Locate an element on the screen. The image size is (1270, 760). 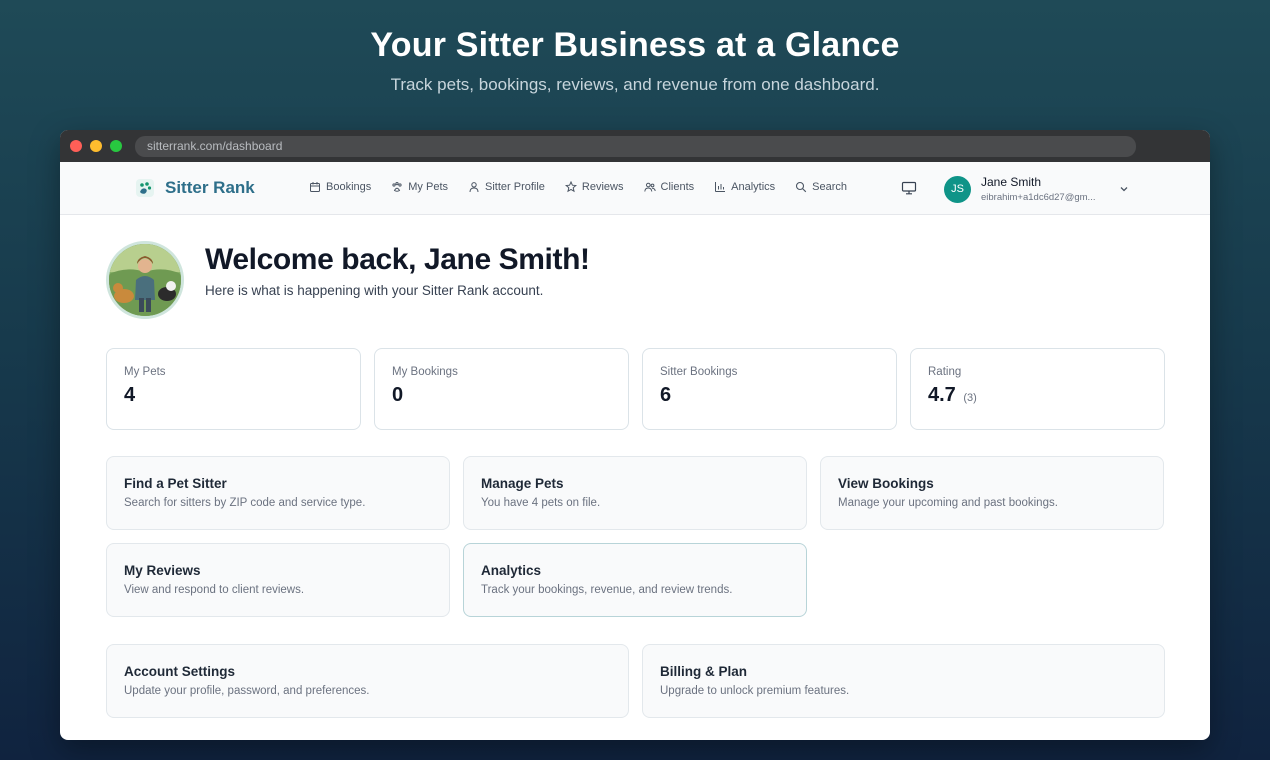
nav-search-label: Search is located at coordinates (830, 187).